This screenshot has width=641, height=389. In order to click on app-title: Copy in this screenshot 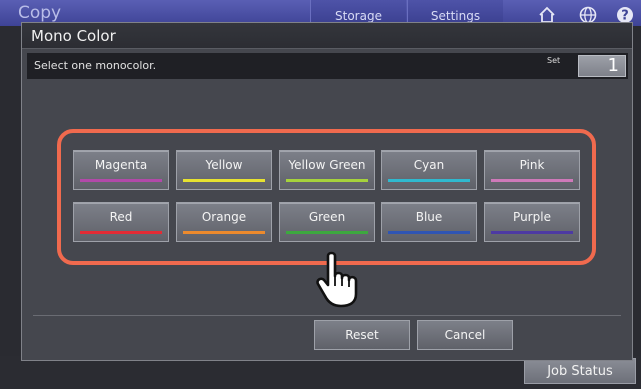, I will do `click(40, 13)`.